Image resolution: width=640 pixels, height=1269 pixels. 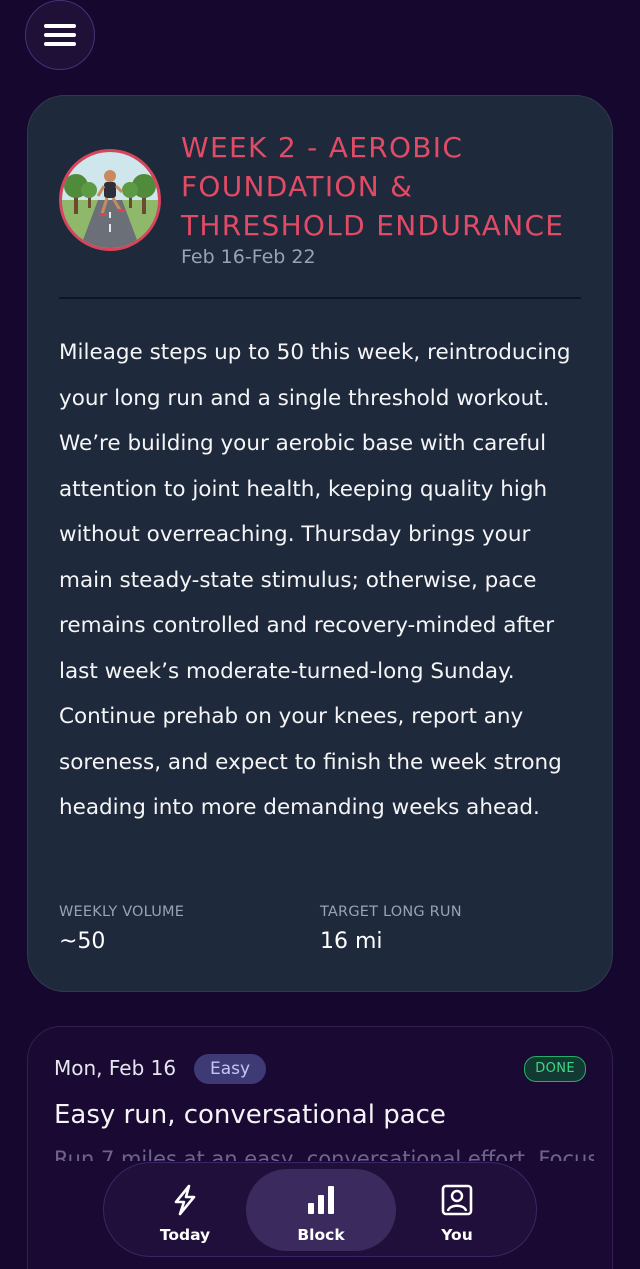 What do you see at coordinates (115, 1068) in the screenshot?
I see `workout-date: Mon, Feb 16` at bounding box center [115, 1068].